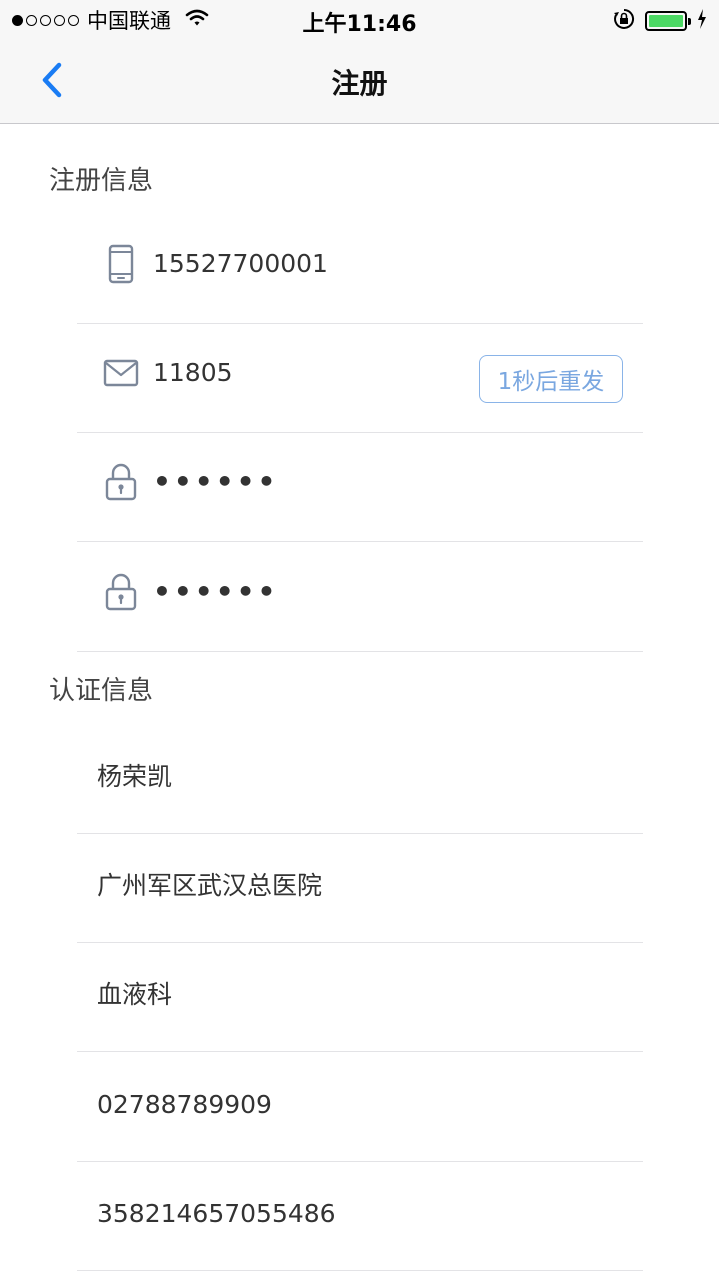 Image resolution: width=719 pixels, height=1280 pixels. I want to click on department-field: 血液科, so click(360, 997).